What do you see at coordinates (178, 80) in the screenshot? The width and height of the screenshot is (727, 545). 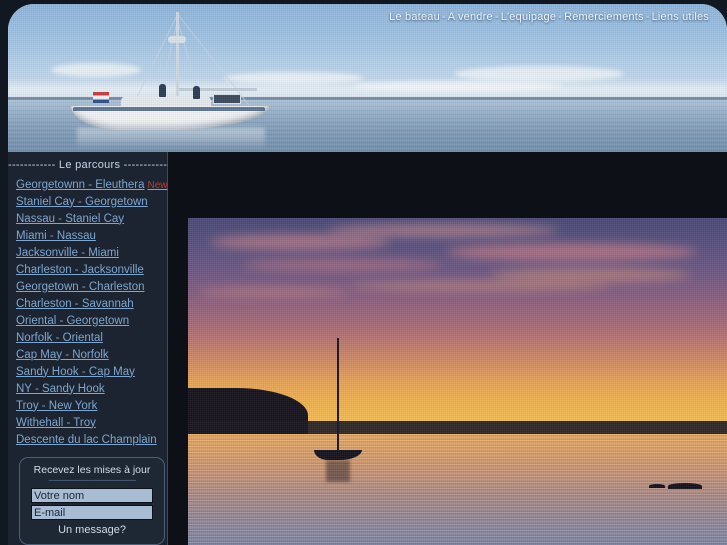 I see `sailboat-illustration` at bounding box center [178, 80].